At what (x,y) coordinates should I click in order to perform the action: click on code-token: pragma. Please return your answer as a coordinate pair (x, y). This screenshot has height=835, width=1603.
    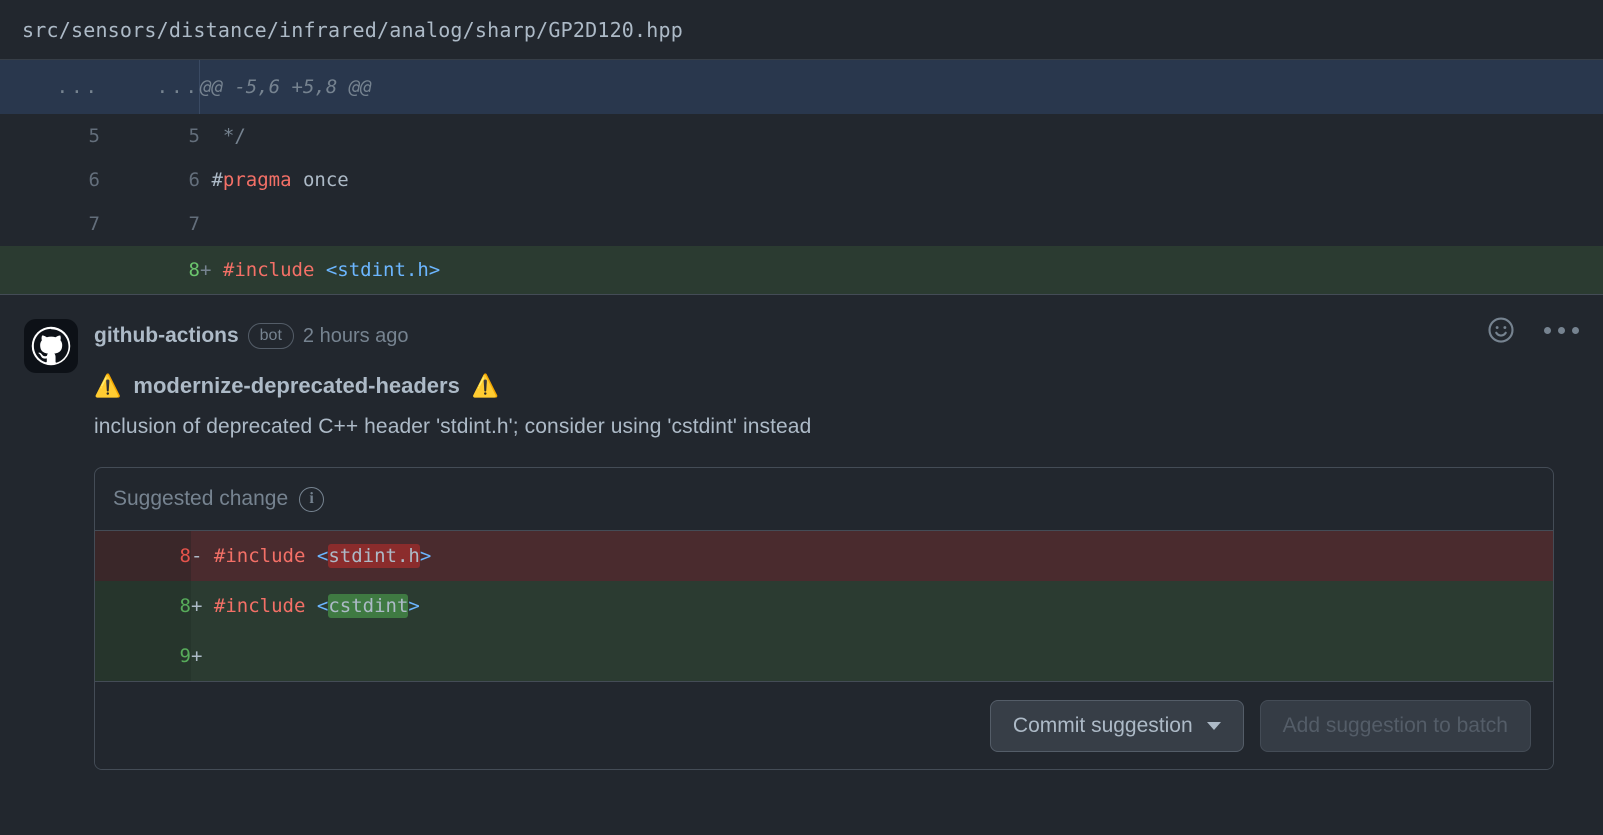
    Looking at the image, I should click on (257, 180).